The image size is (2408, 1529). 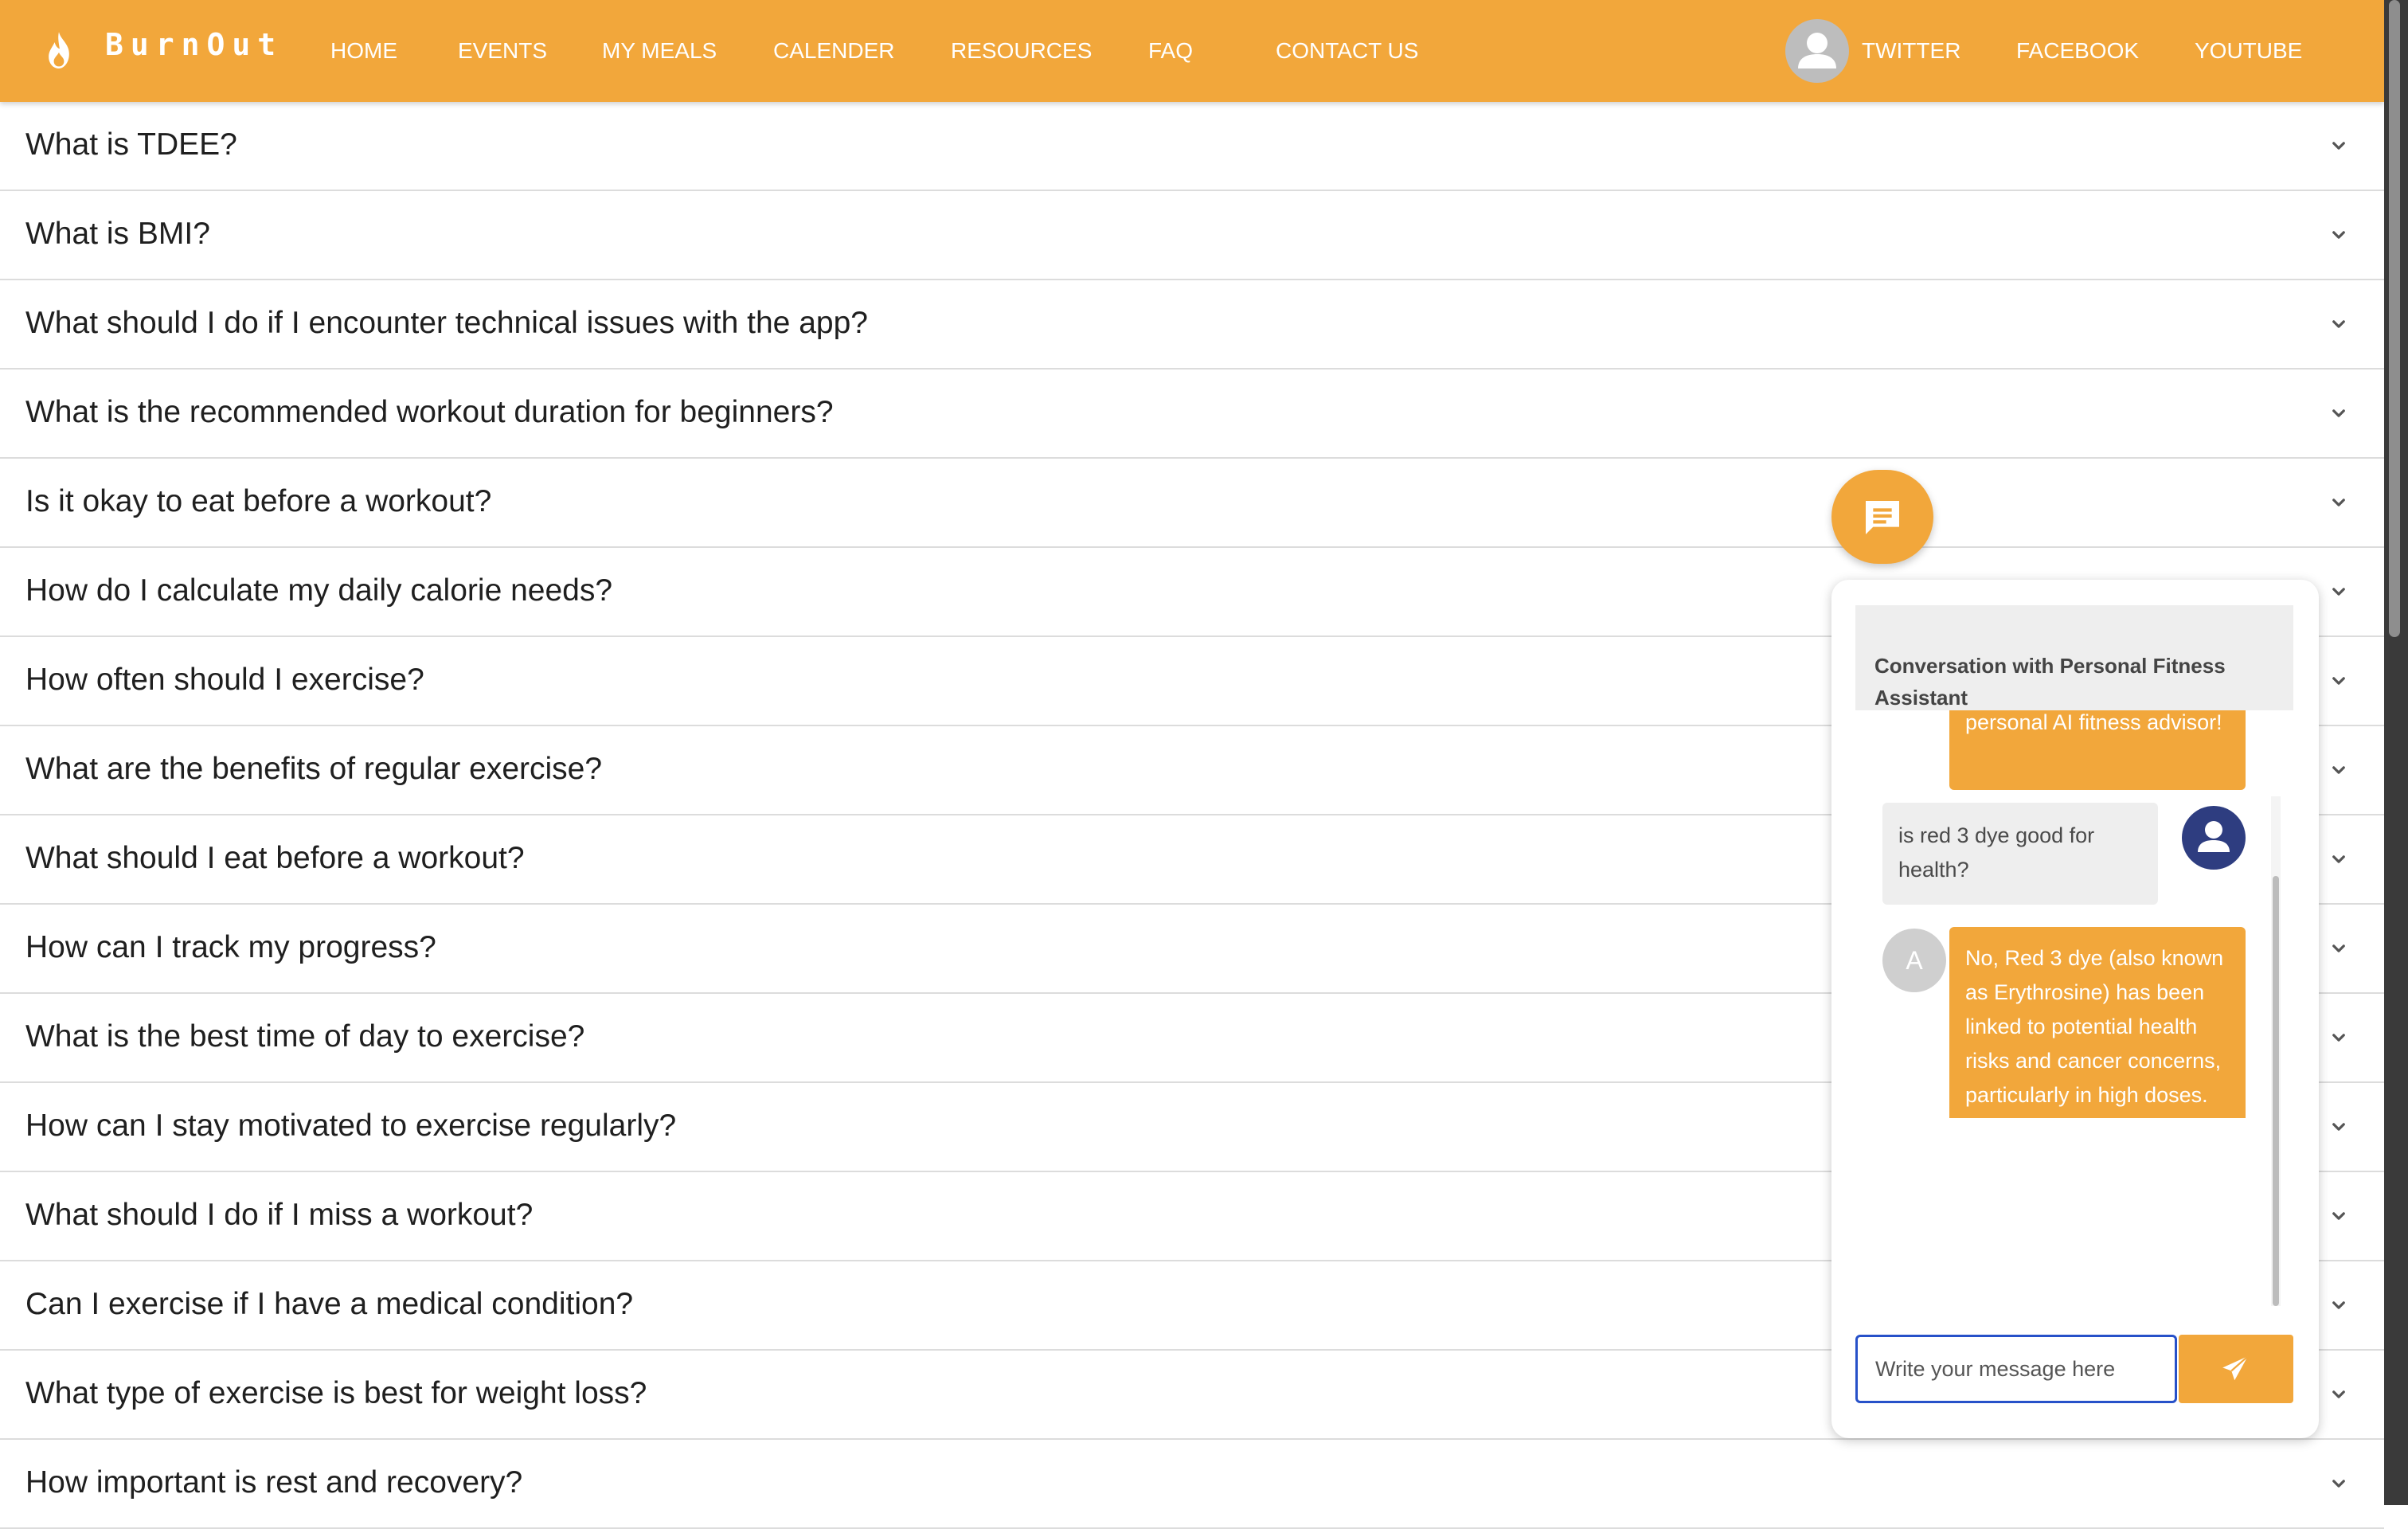 What do you see at coordinates (2248, 51) in the screenshot?
I see `nav-youtube: YOUTUBE` at bounding box center [2248, 51].